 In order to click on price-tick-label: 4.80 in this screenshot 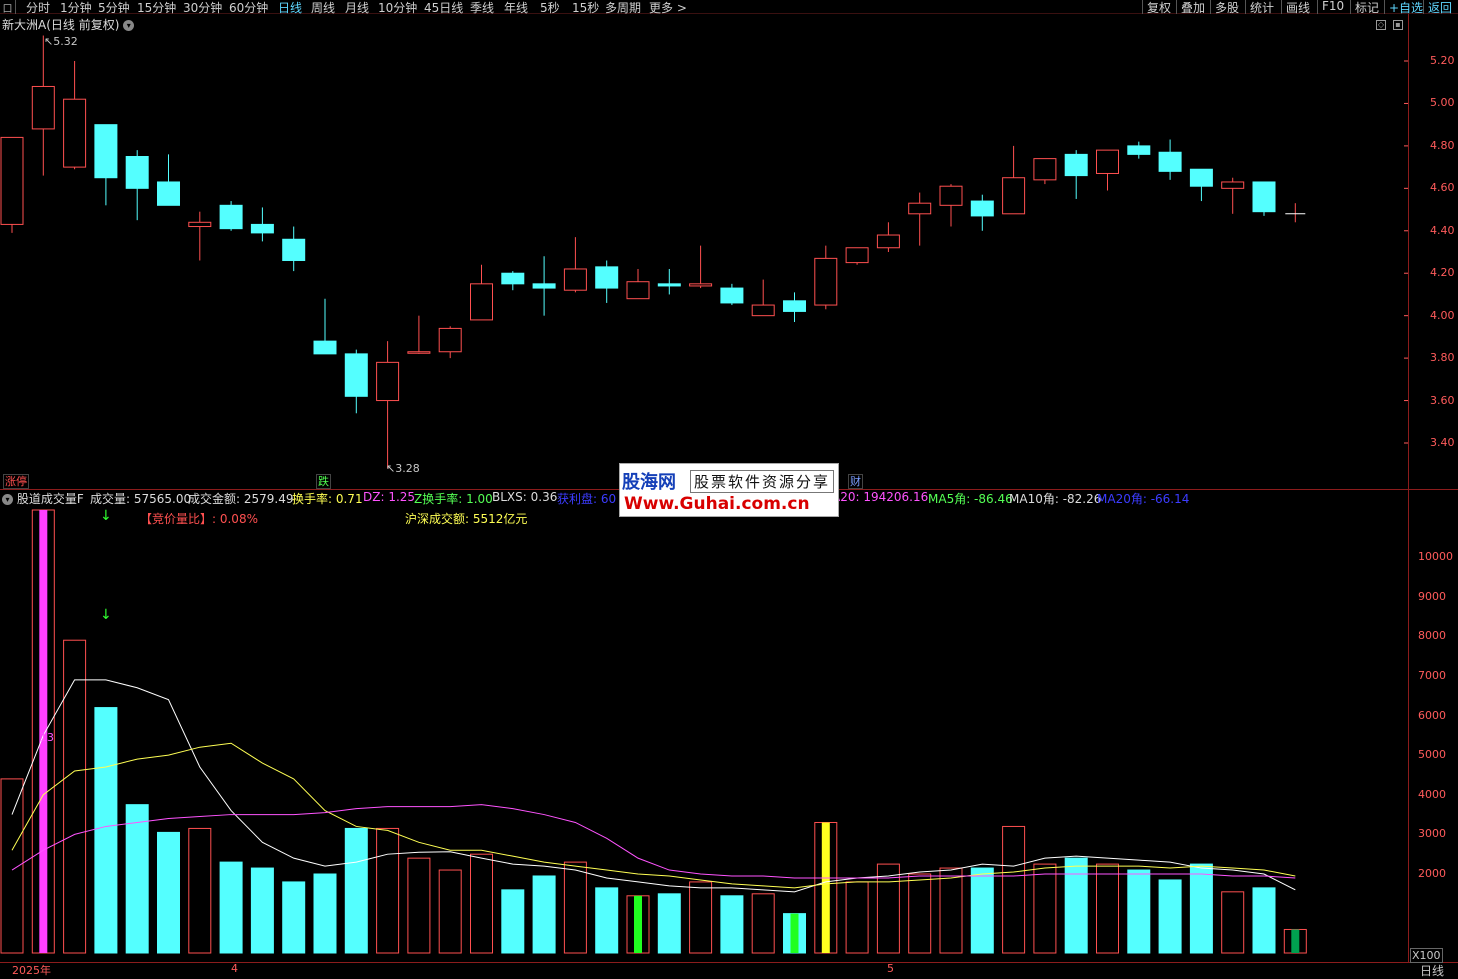, I will do `click(1442, 145)`.